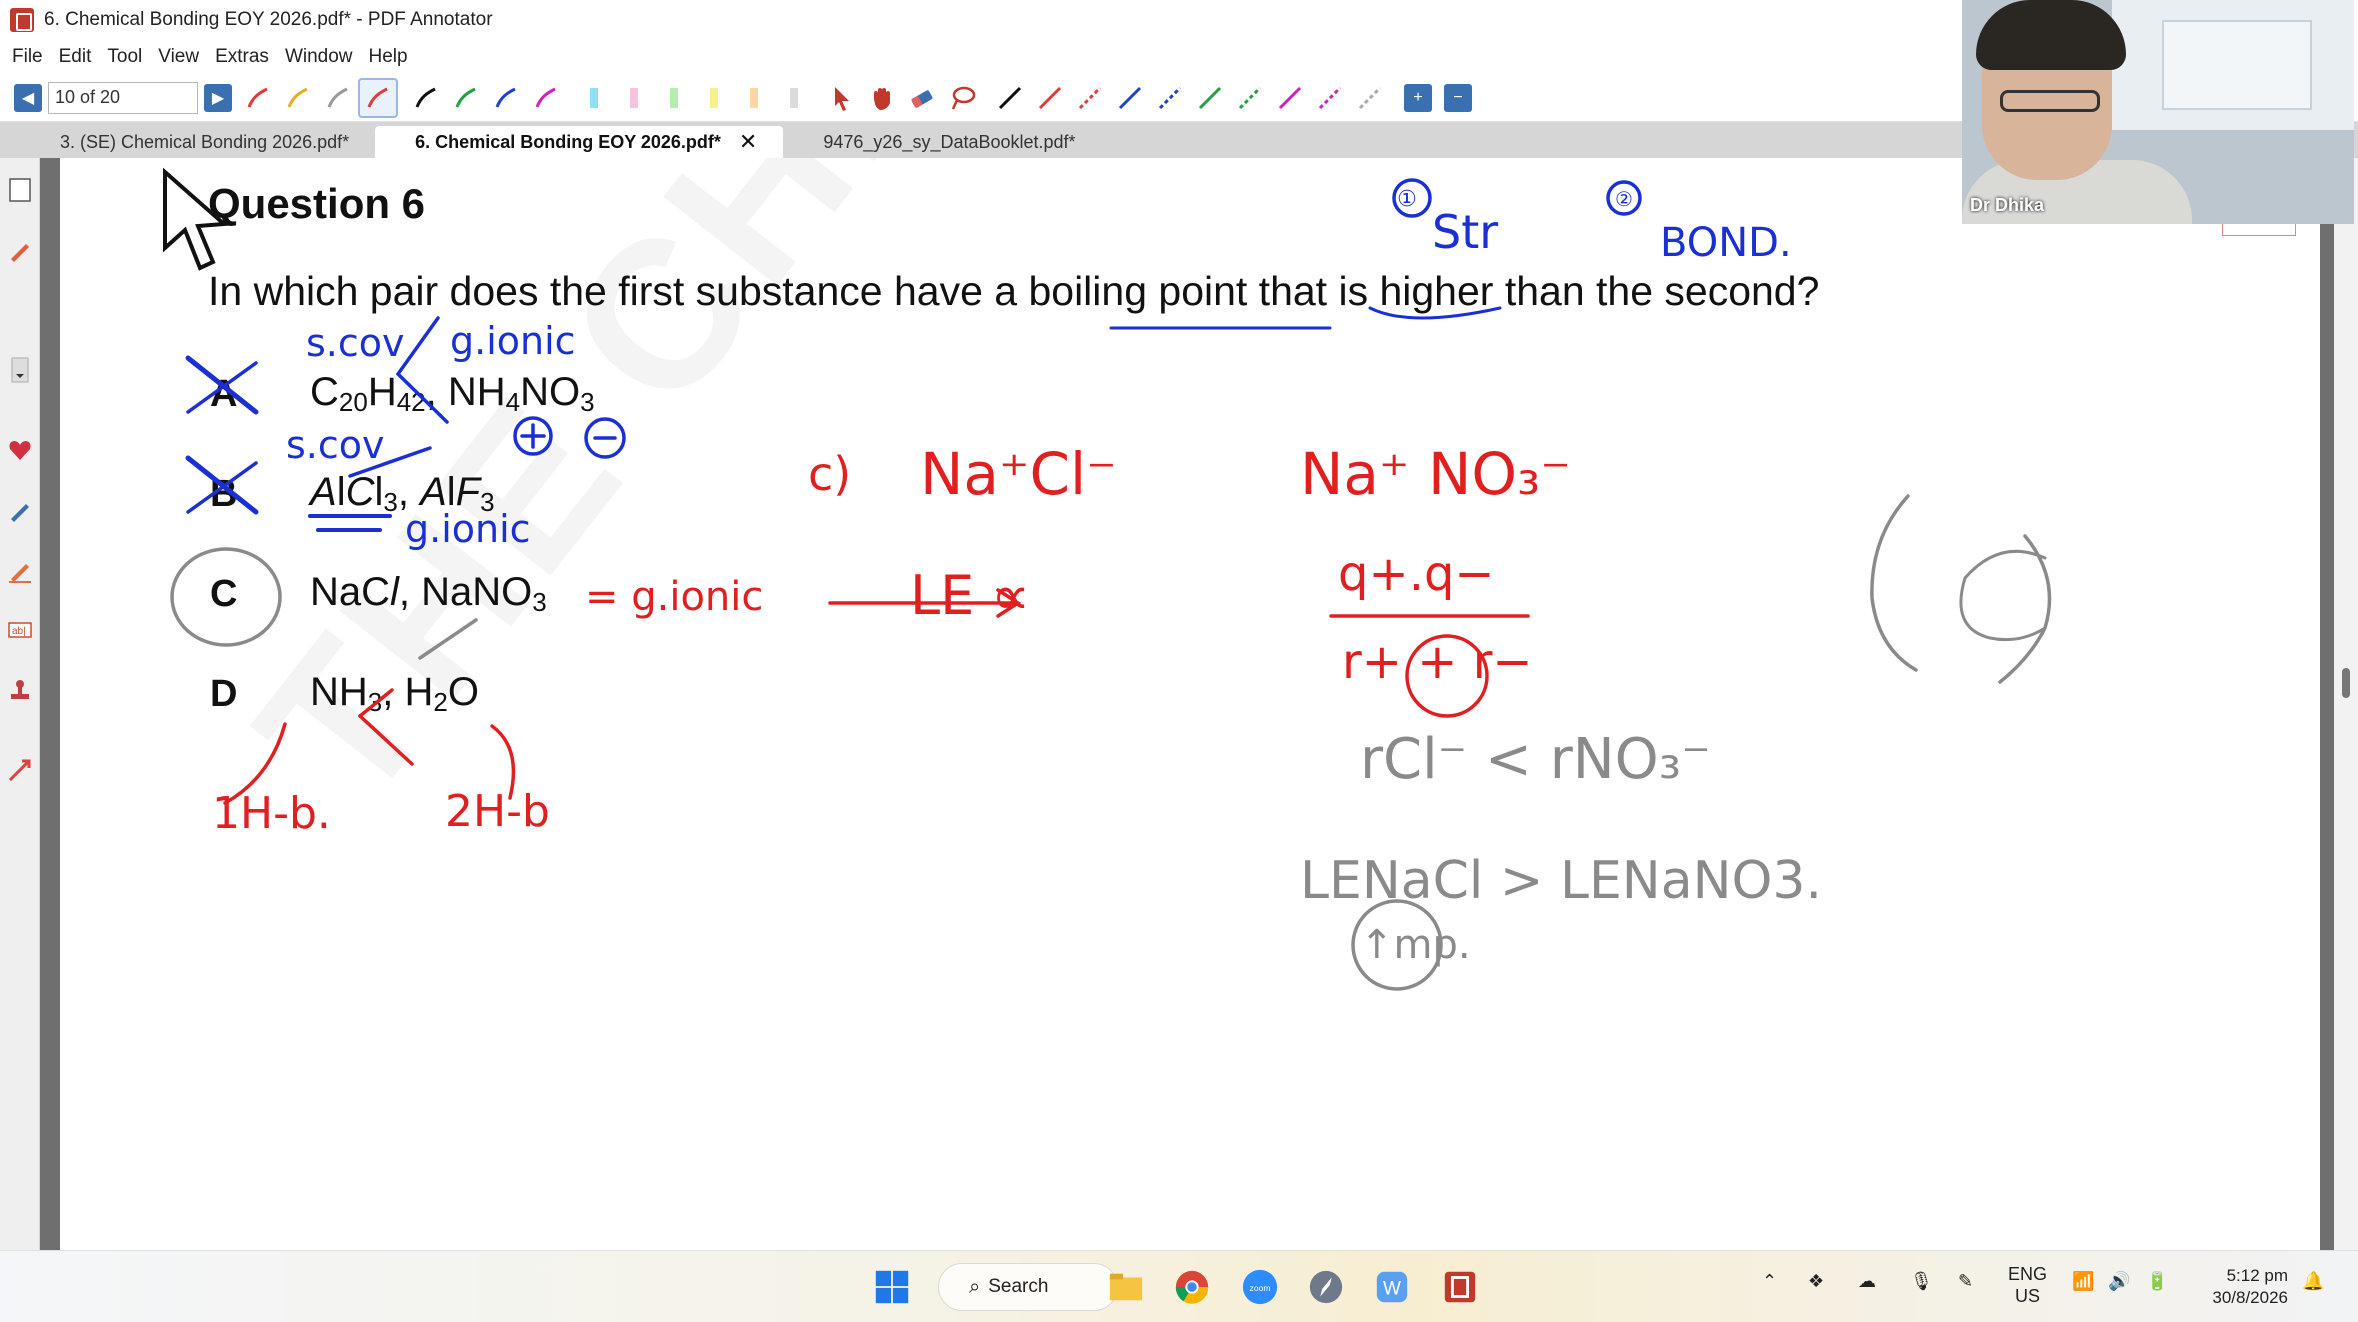  I want to click on menu-view: View, so click(178, 57).